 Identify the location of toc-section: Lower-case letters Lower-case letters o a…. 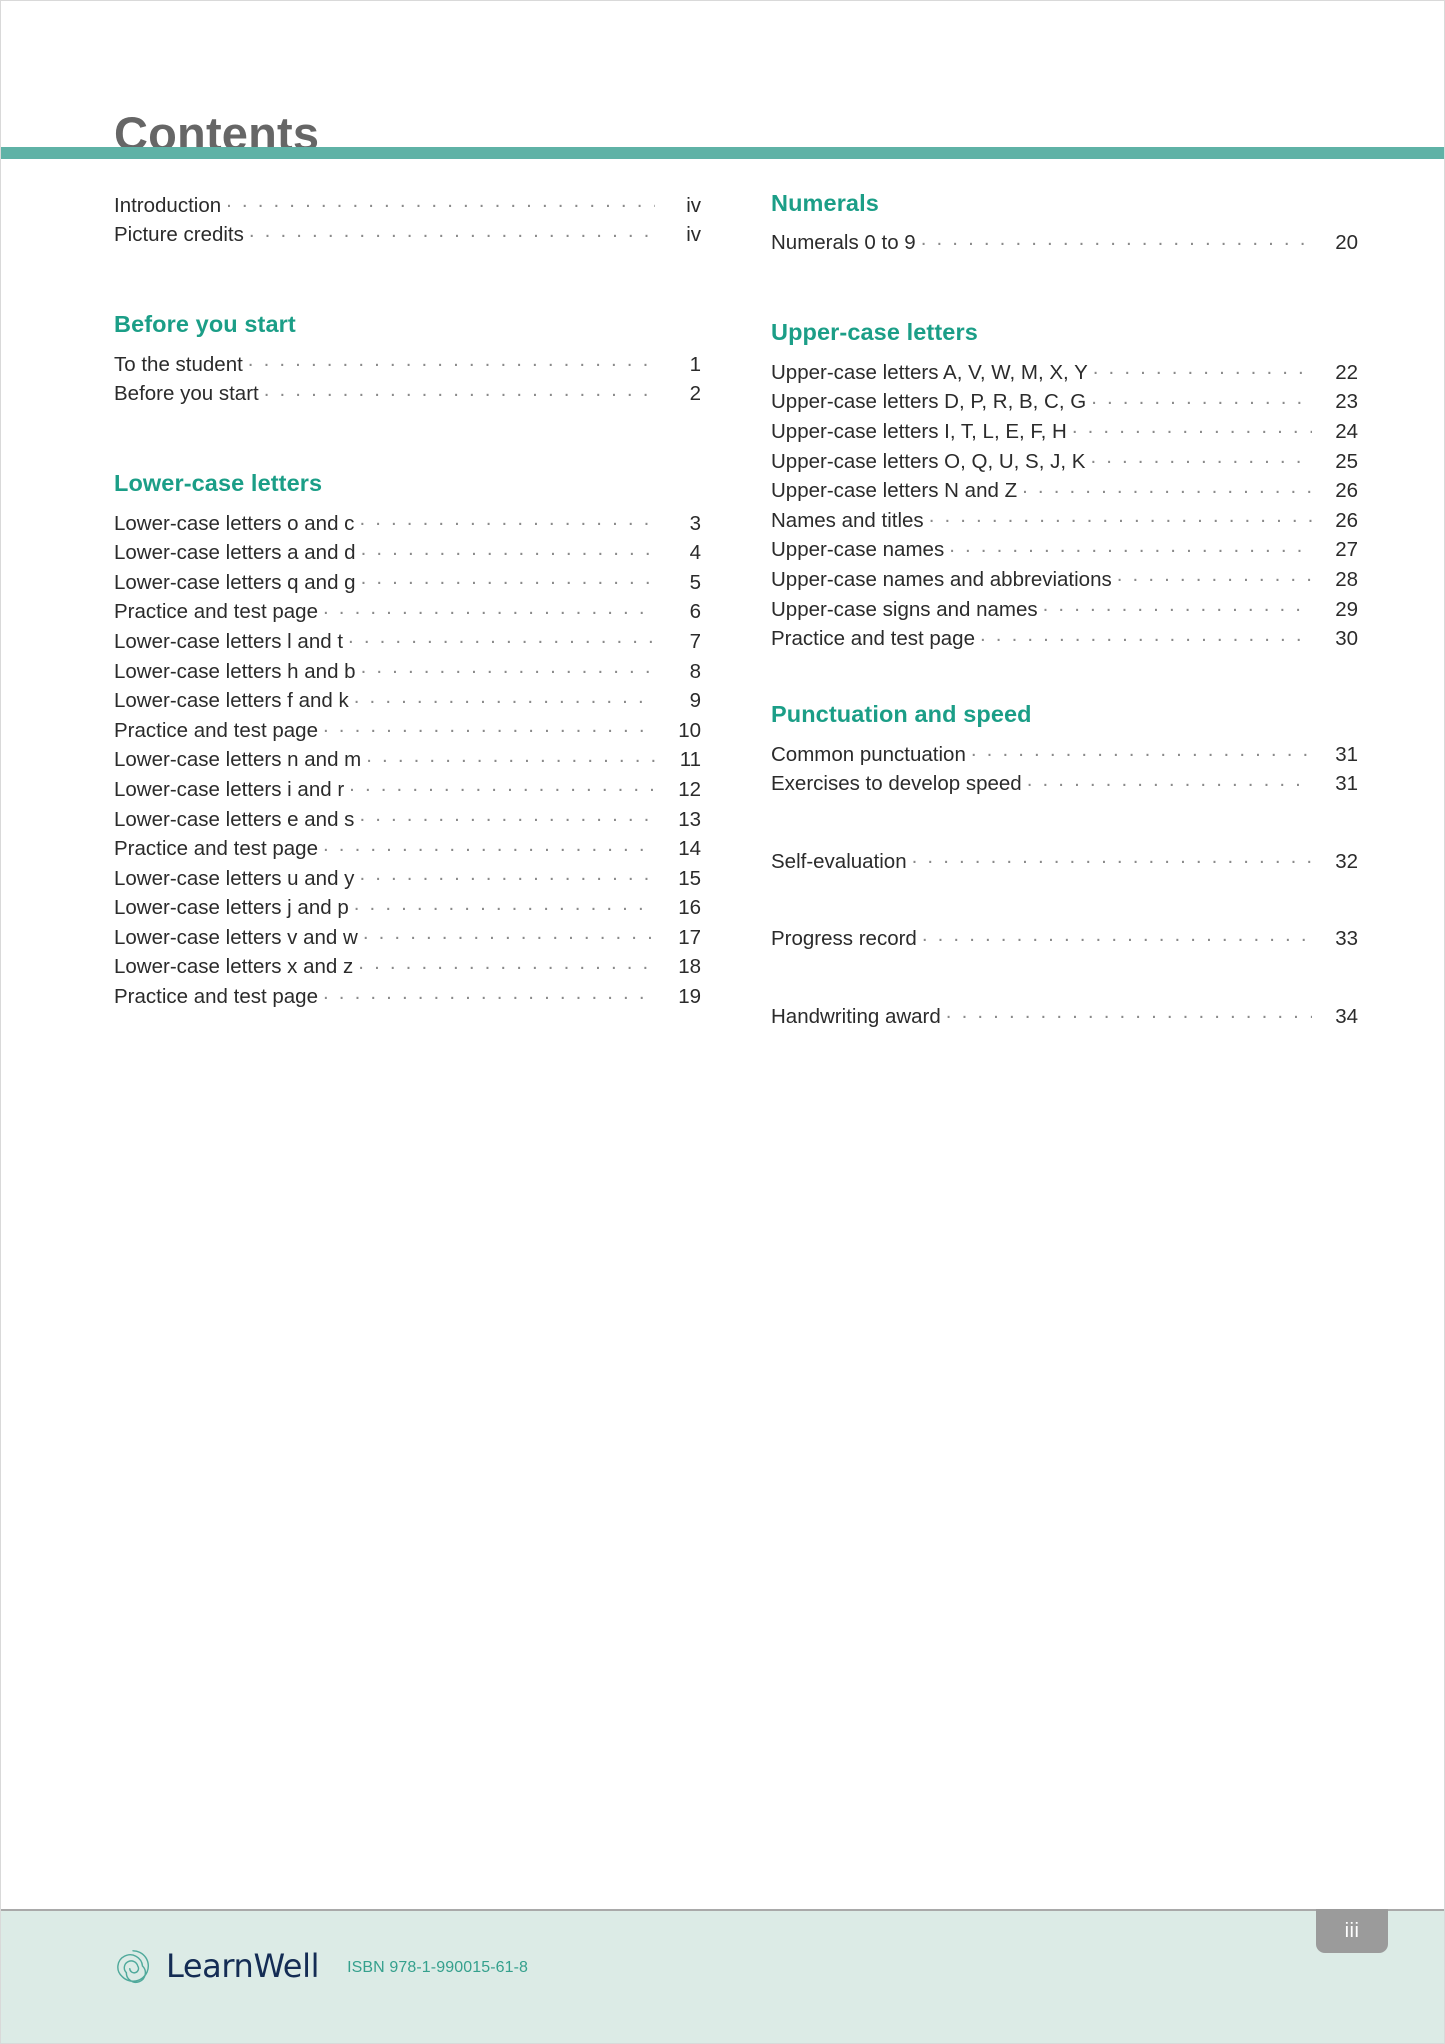
(407, 741).